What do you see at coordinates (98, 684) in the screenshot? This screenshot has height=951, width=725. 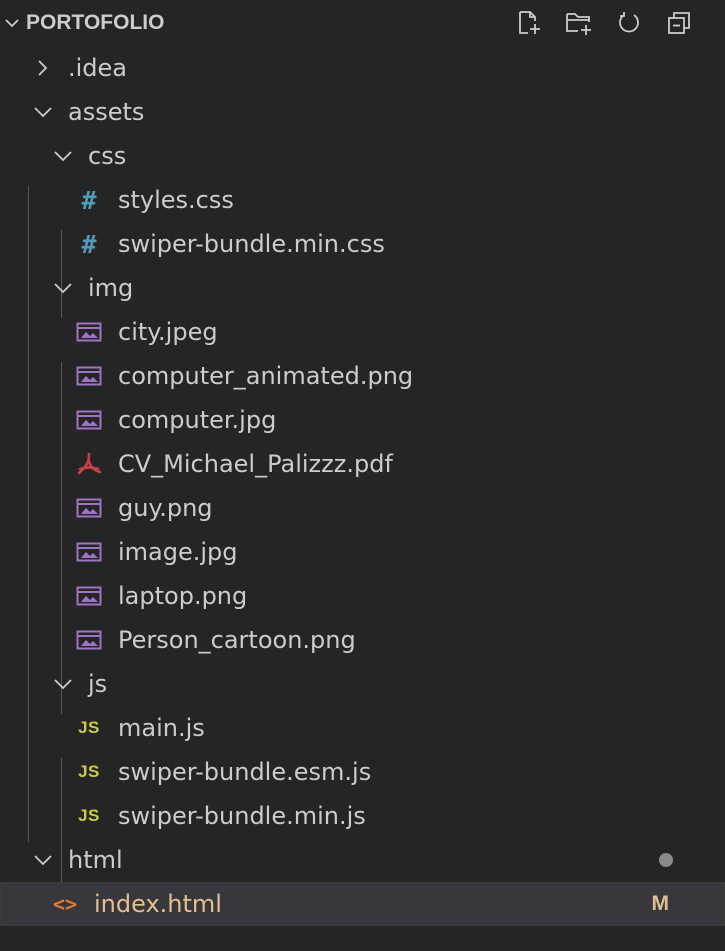 I see `folder-label: js` at bounding box center [98, 684].